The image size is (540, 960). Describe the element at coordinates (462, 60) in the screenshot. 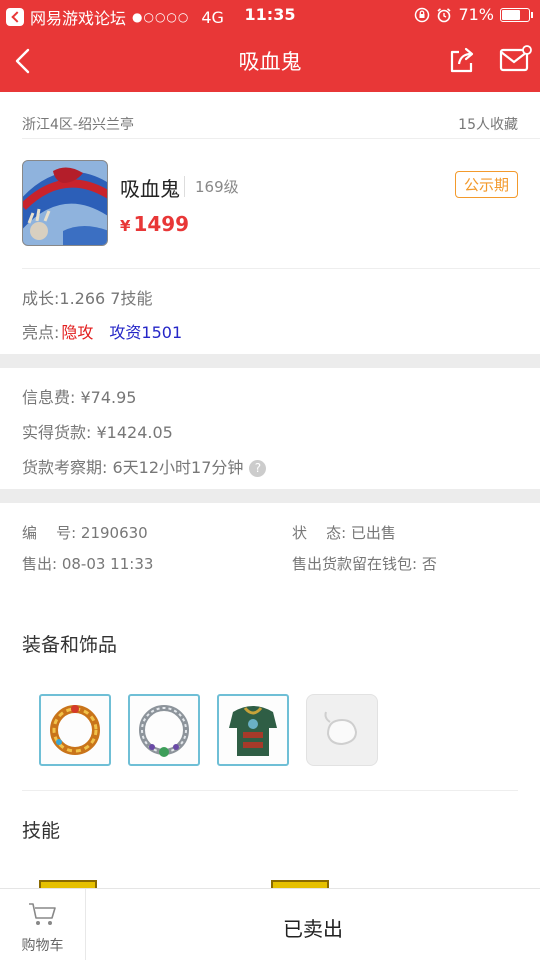

I see `share-icon` at that location.